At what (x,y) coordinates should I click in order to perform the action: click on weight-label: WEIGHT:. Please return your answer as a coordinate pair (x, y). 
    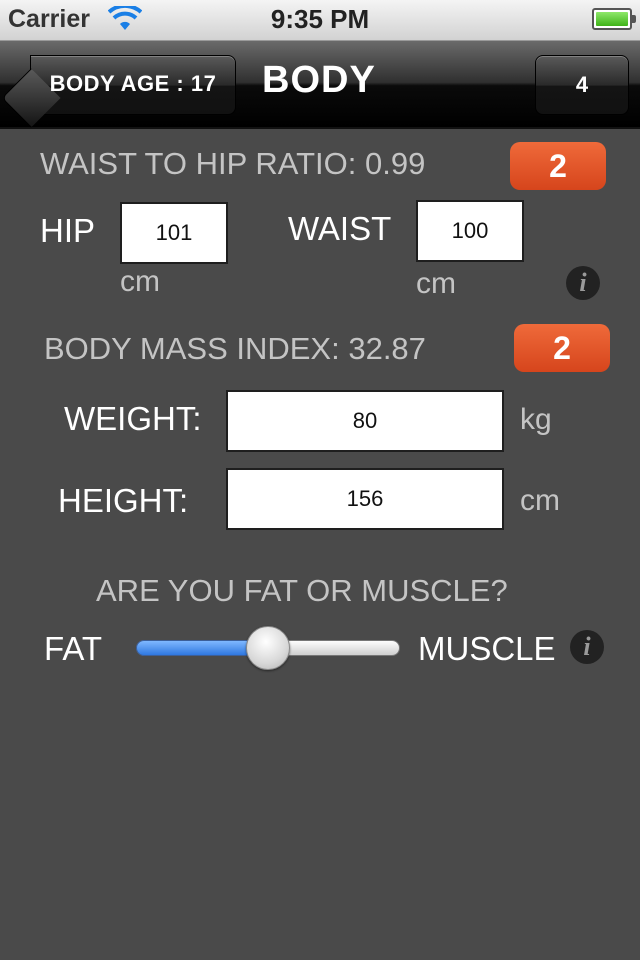
    Looking at the image, I should click on (133, 418).